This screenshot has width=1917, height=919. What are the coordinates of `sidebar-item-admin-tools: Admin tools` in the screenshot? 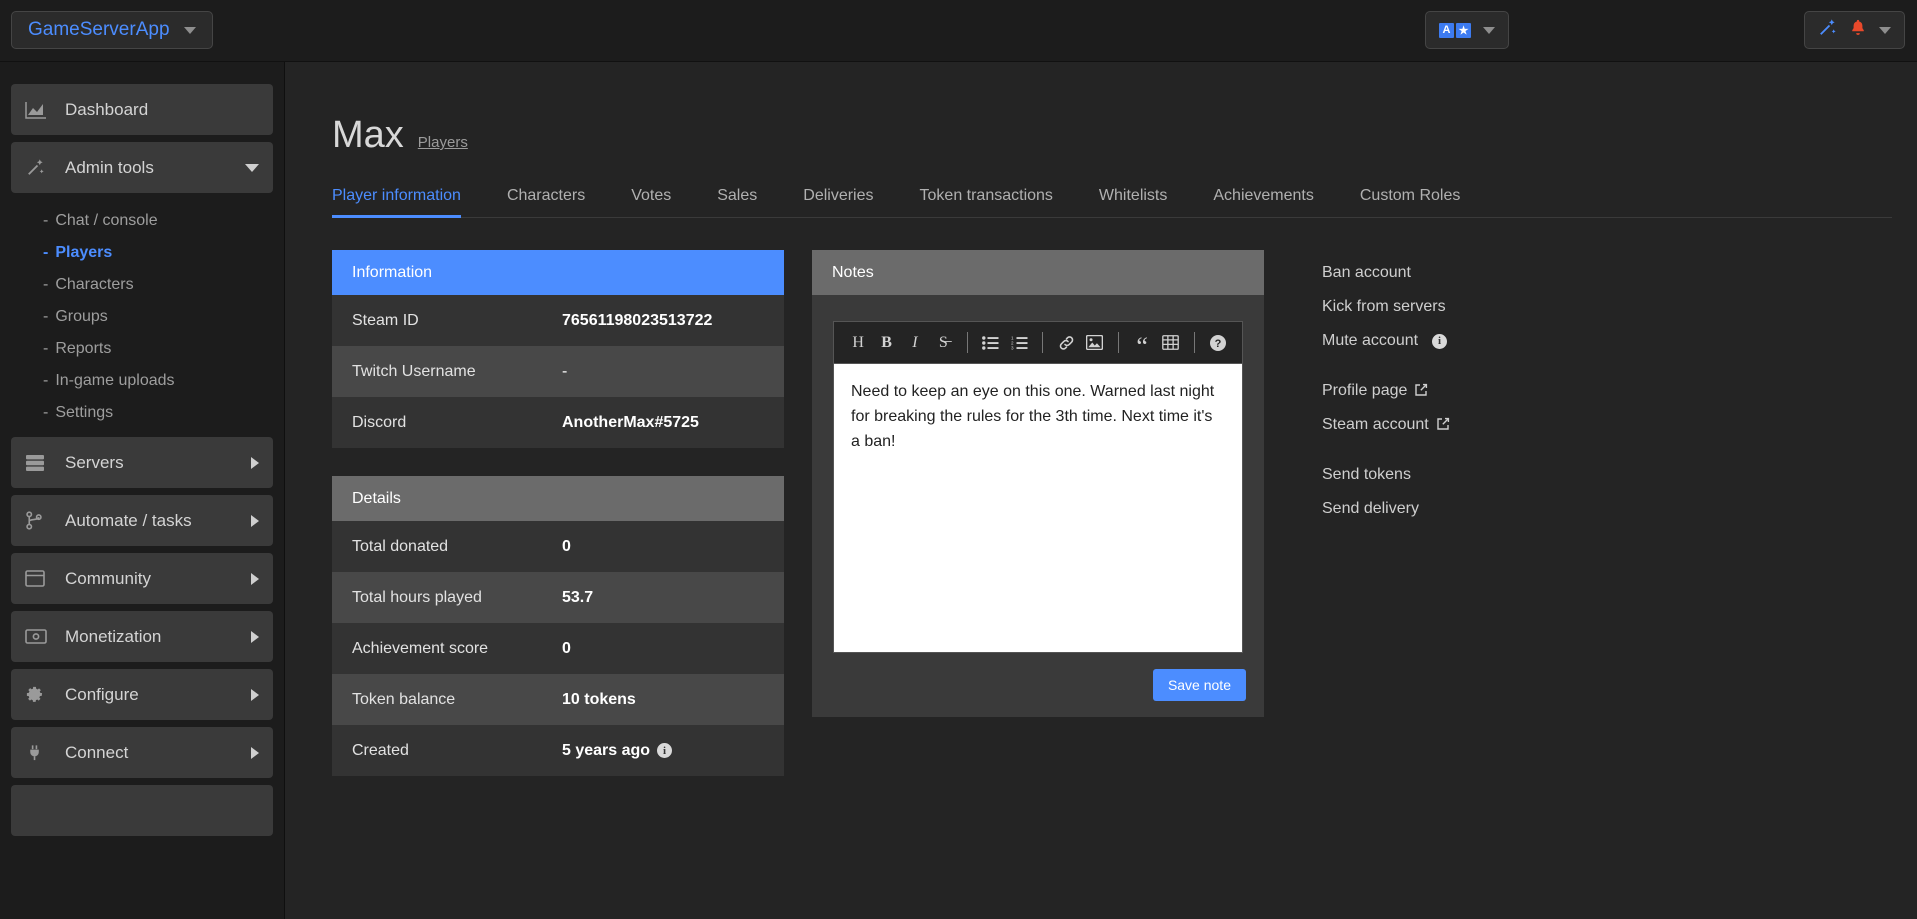 It's located at (142, 167).